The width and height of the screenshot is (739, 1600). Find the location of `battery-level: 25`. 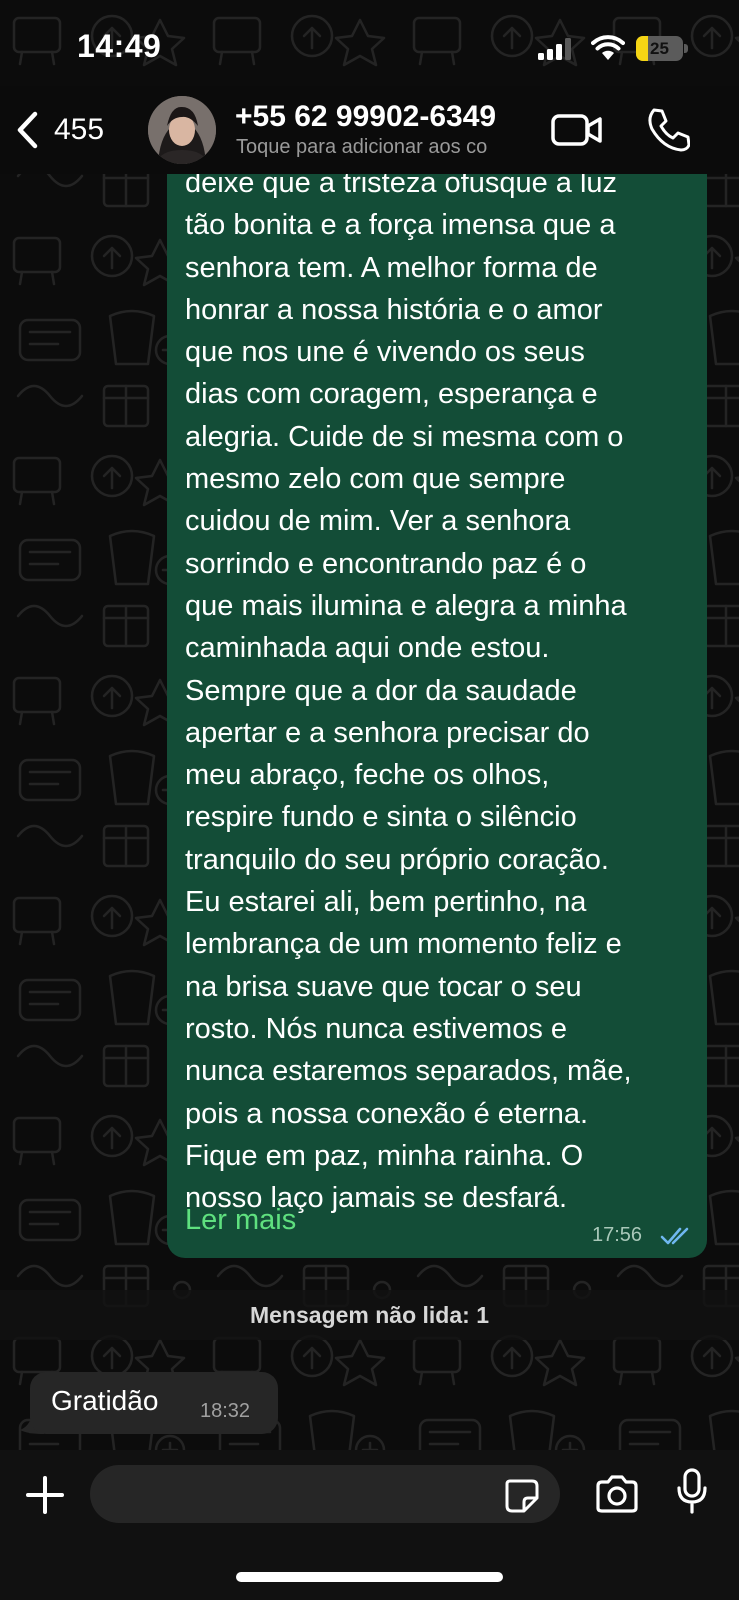

battery-level: 25 is located at coordinates (659, 48).